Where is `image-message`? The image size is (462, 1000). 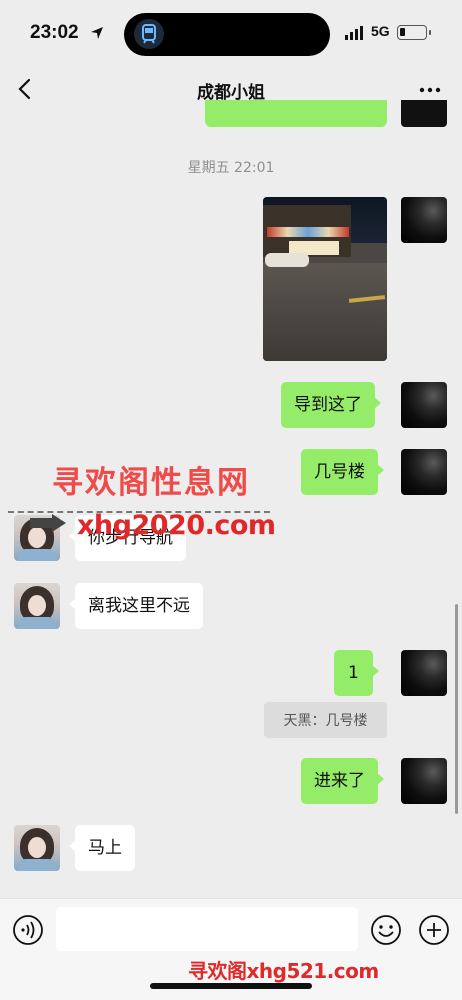
image-message is located at coordinates (325, 279).